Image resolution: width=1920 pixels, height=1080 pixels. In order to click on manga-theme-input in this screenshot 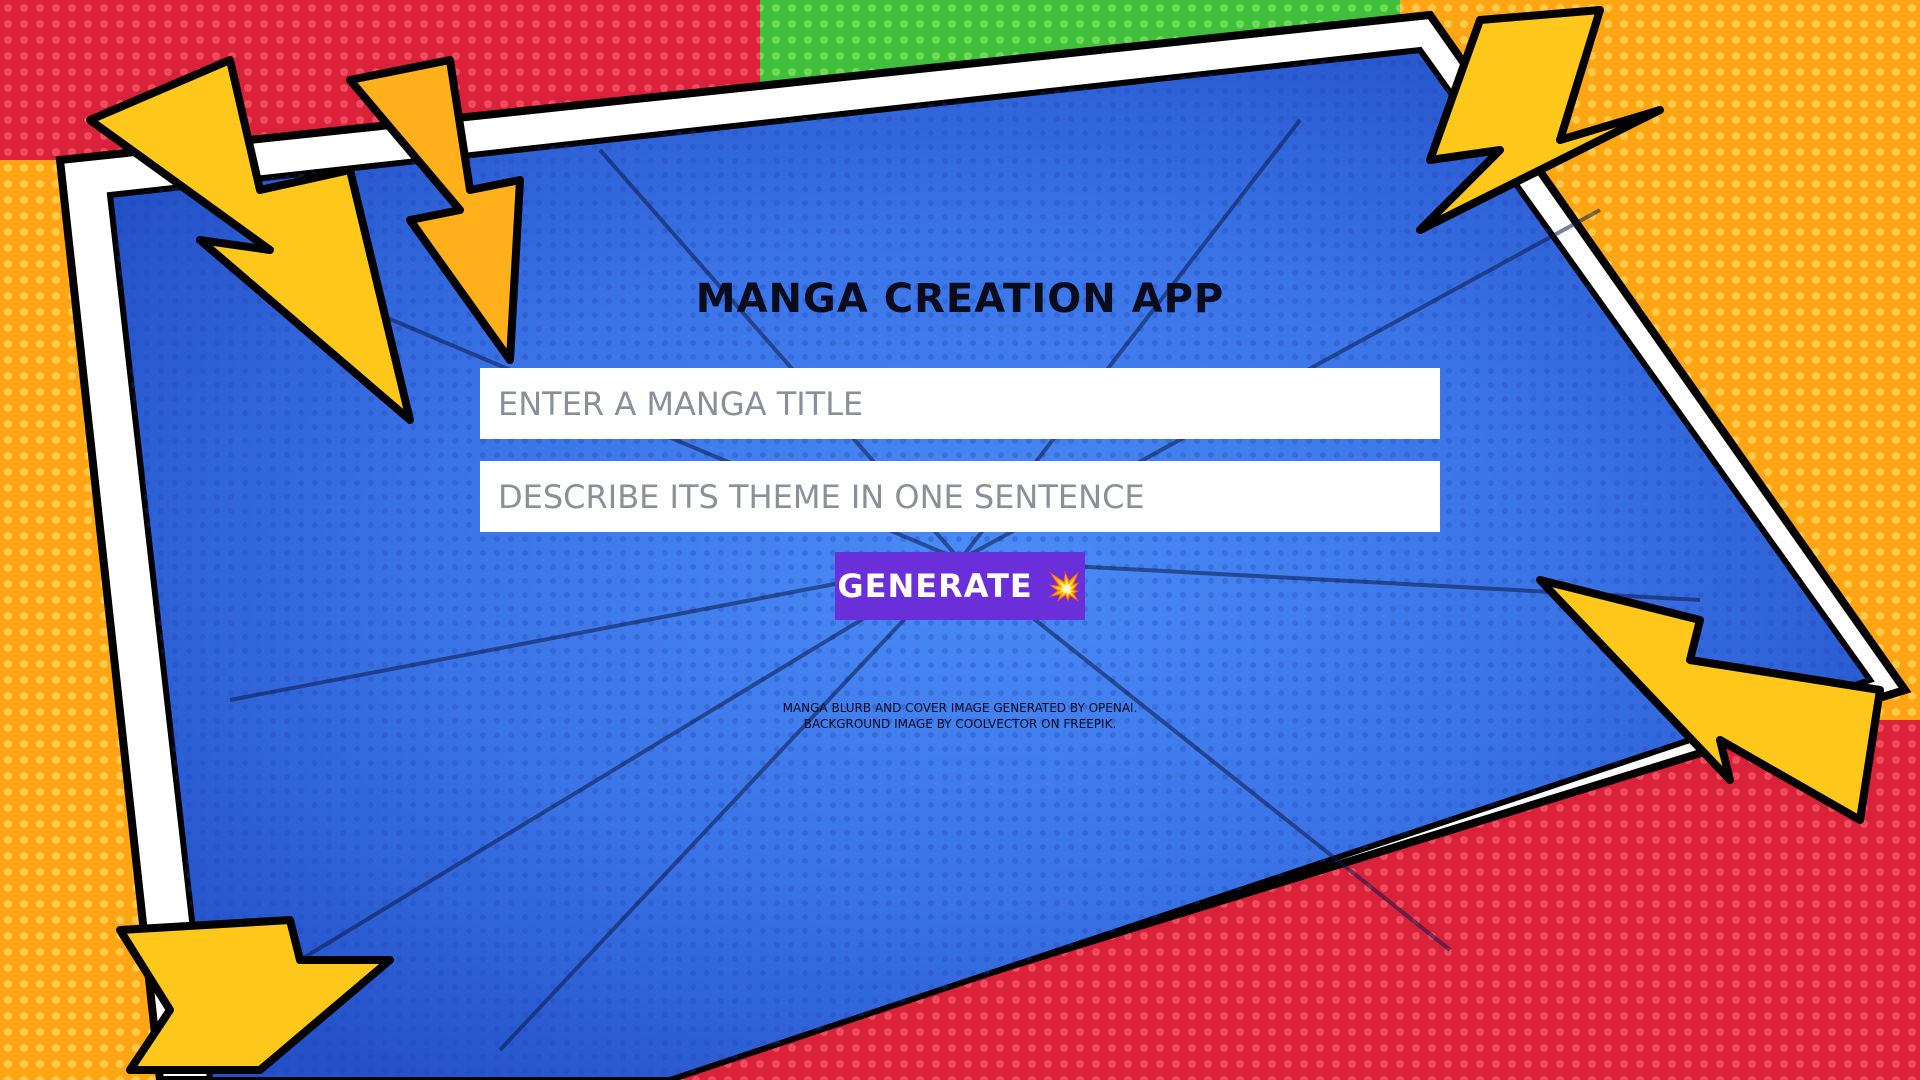, I will do `click(960, 496)`.